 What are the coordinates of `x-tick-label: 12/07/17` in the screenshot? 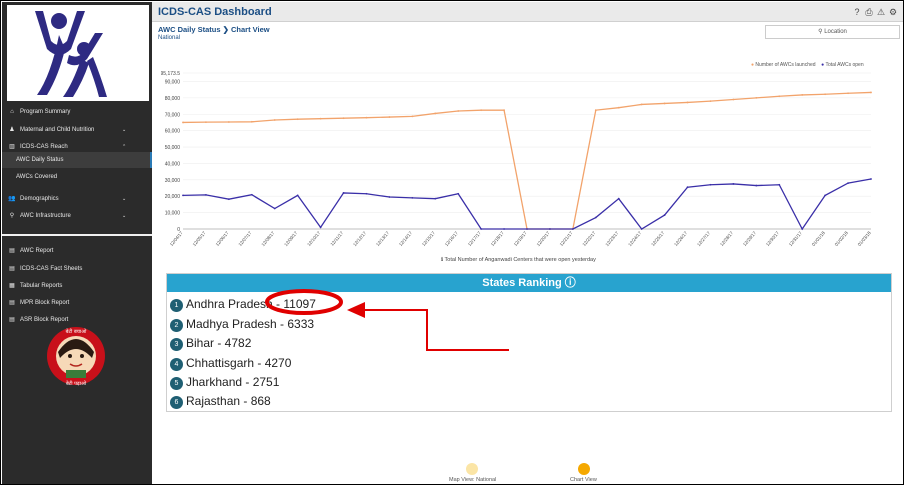 It's located at (244, 238).